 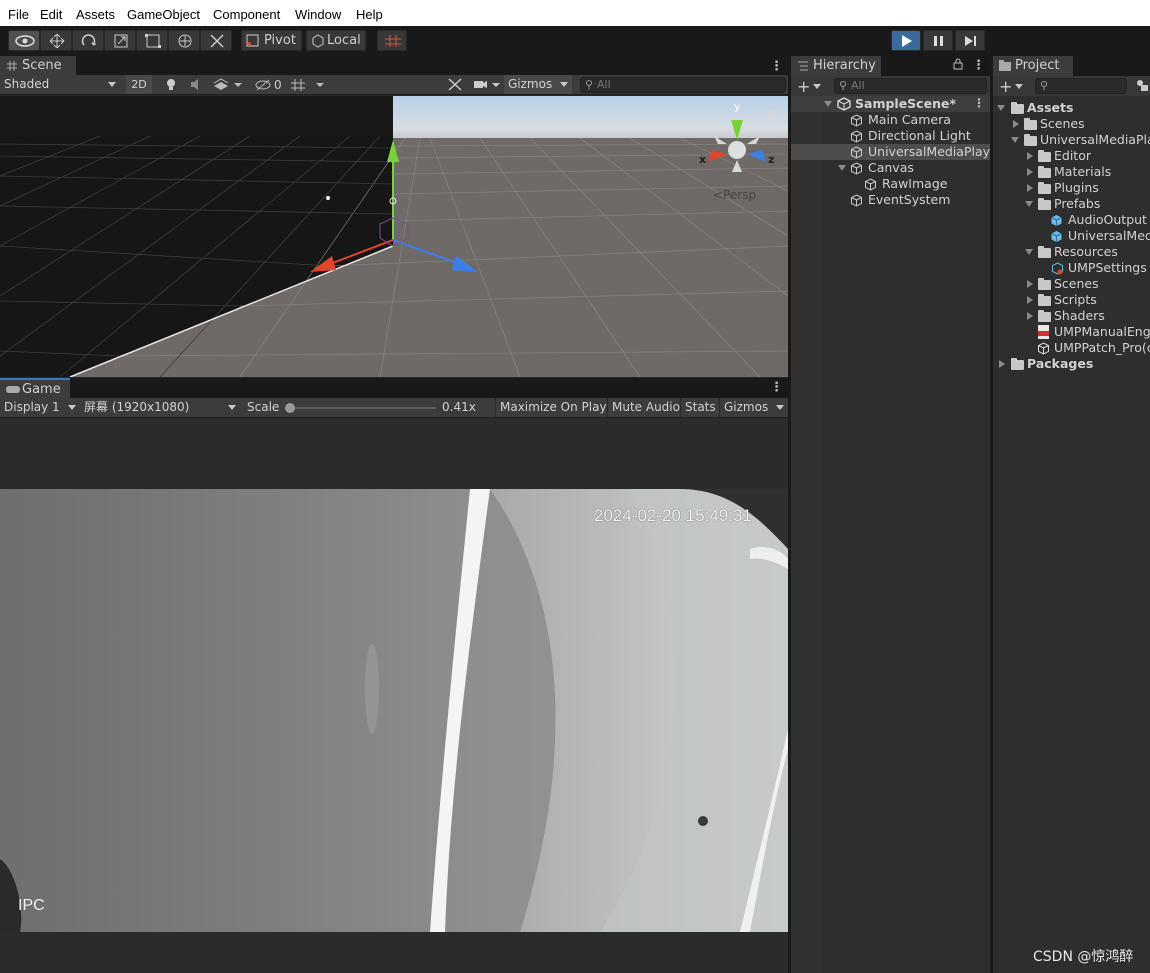 What do you see at coordinates (1044, 300) in the screenshot?
I see `folder-icon` at bounding box center [1044, 300].